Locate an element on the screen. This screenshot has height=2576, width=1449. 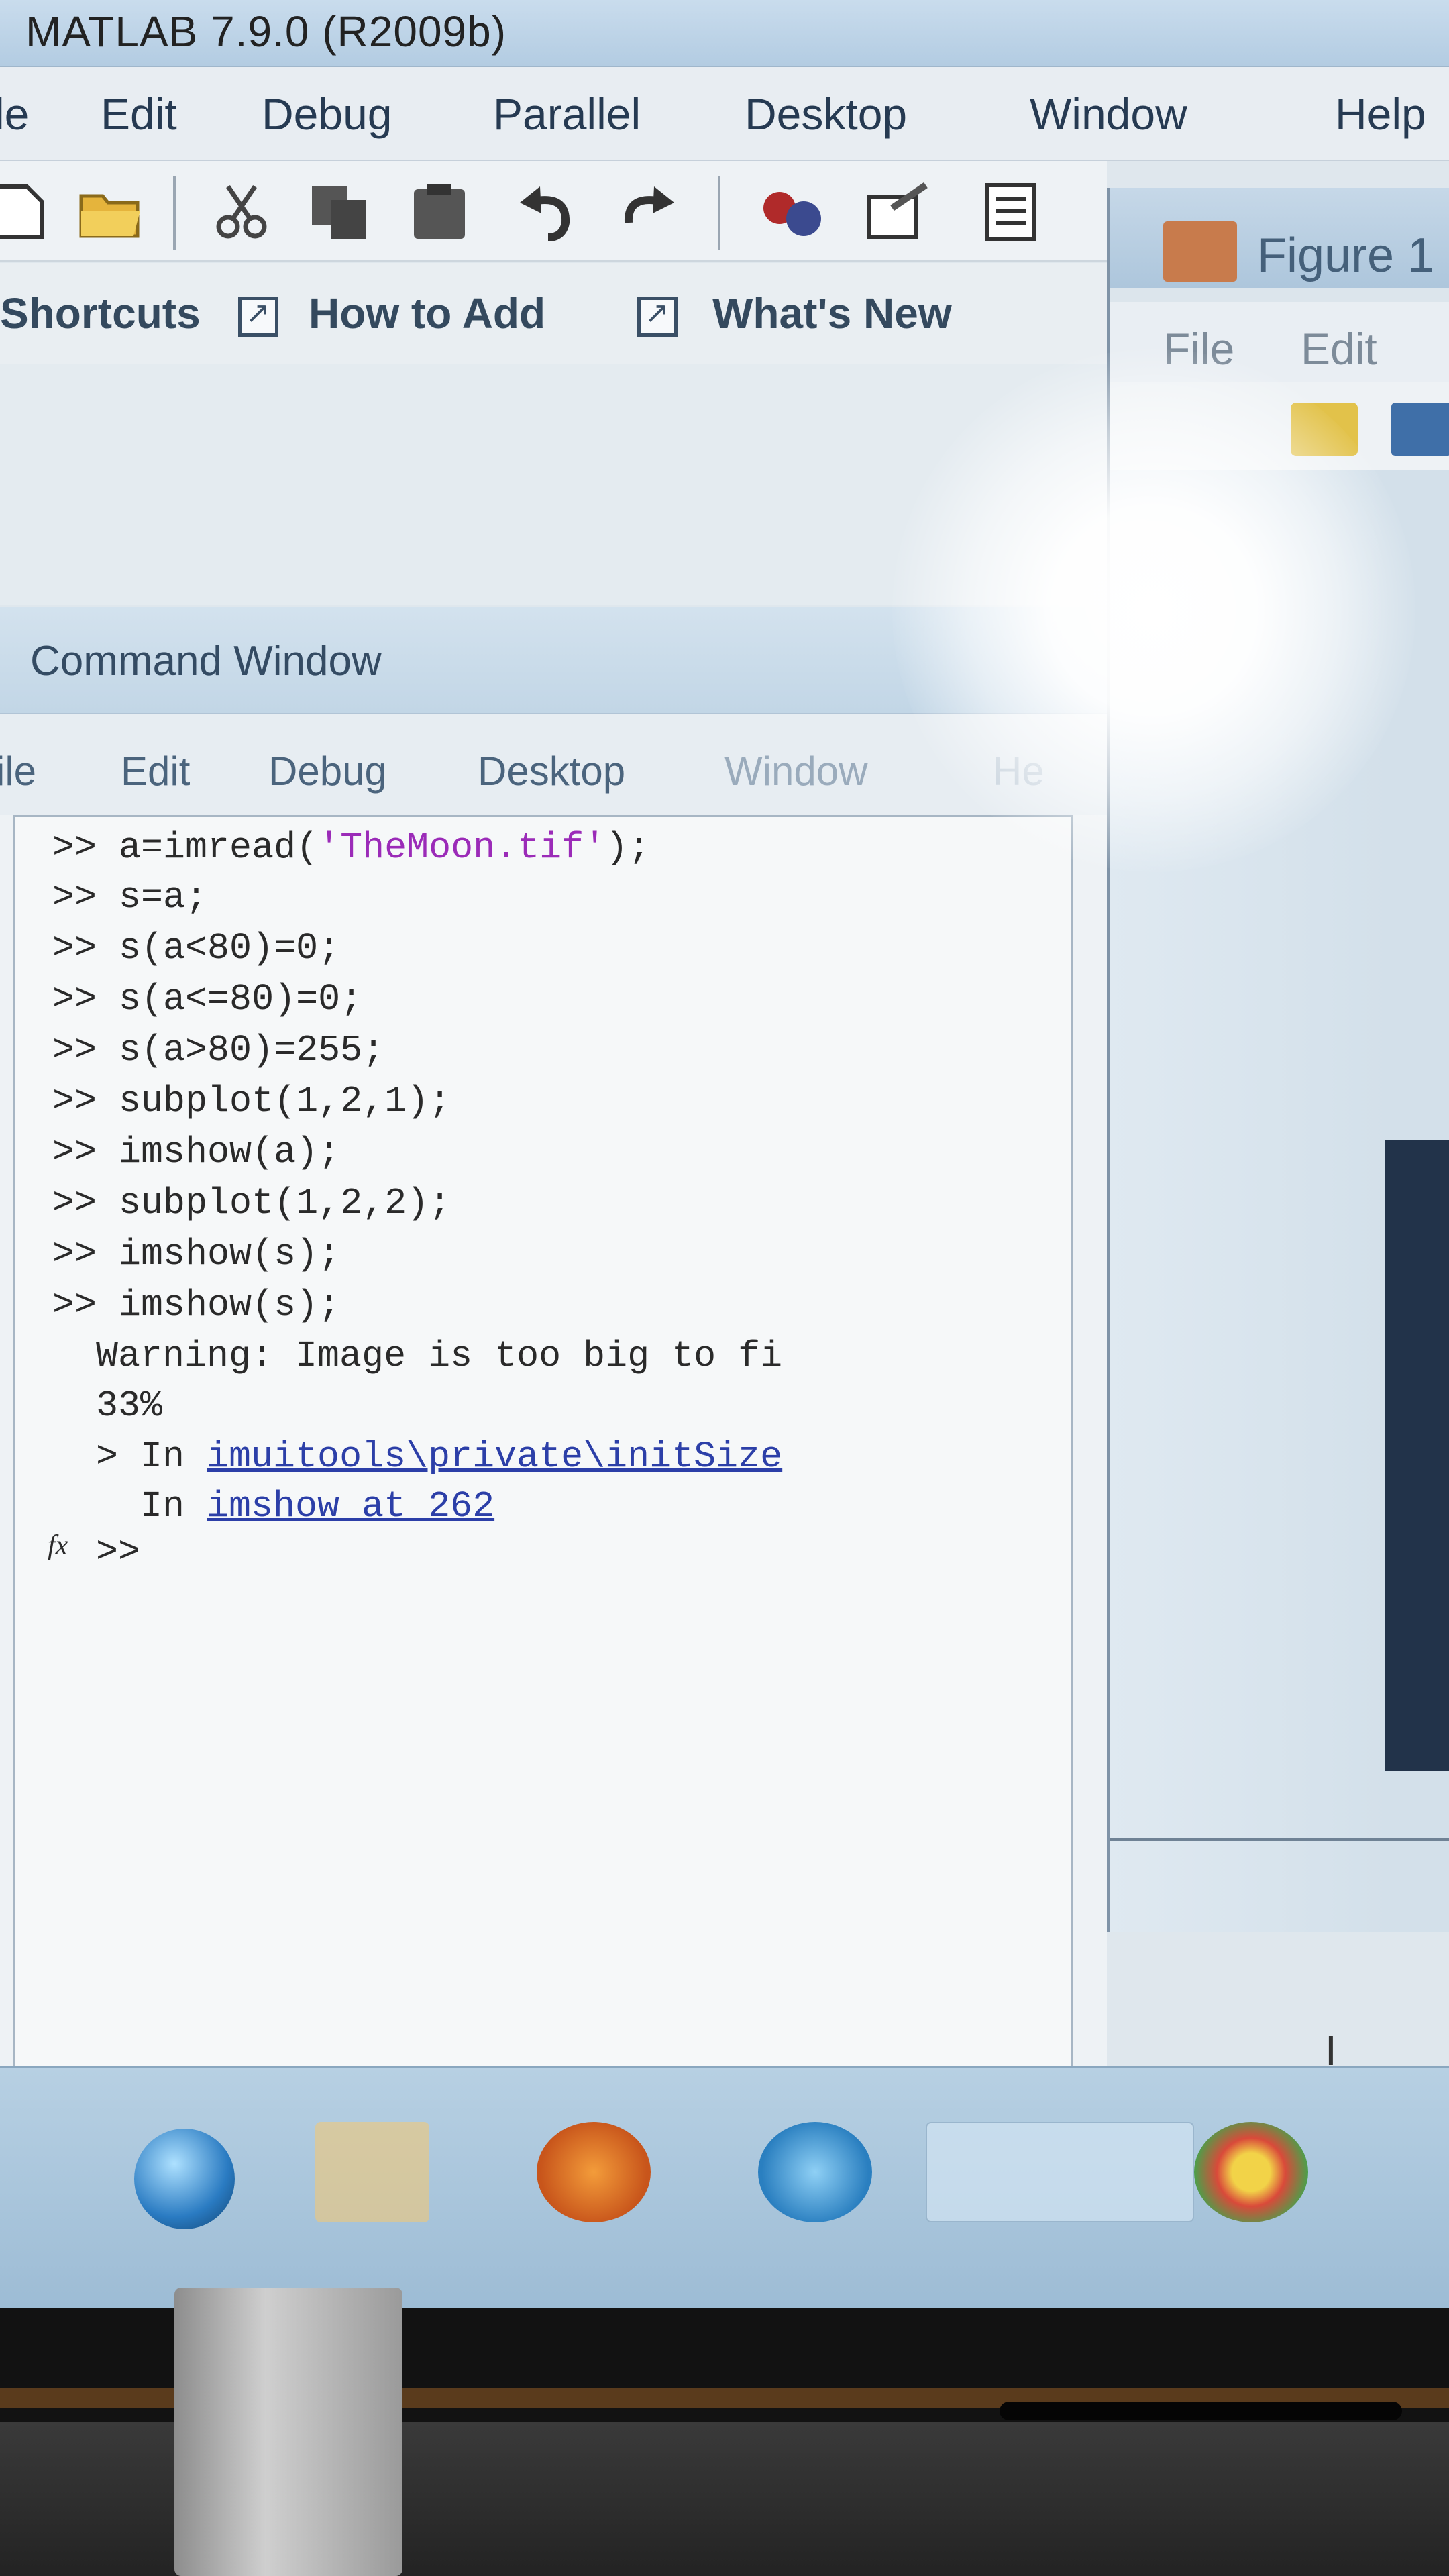
code: subplot(1,2,1); is located at coordinates (285, 1101).